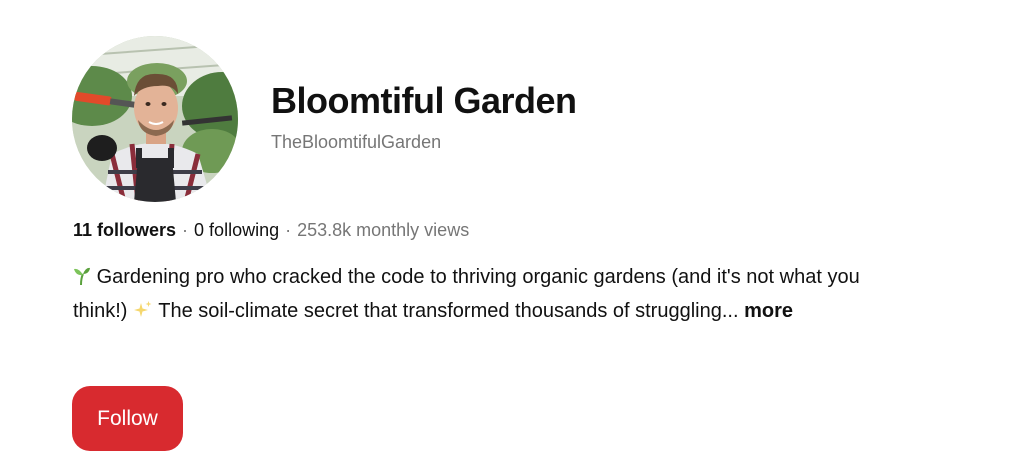 This screenshot has width=1024, height=474. I want to click on following-count: 0 following, so click(236, 230).